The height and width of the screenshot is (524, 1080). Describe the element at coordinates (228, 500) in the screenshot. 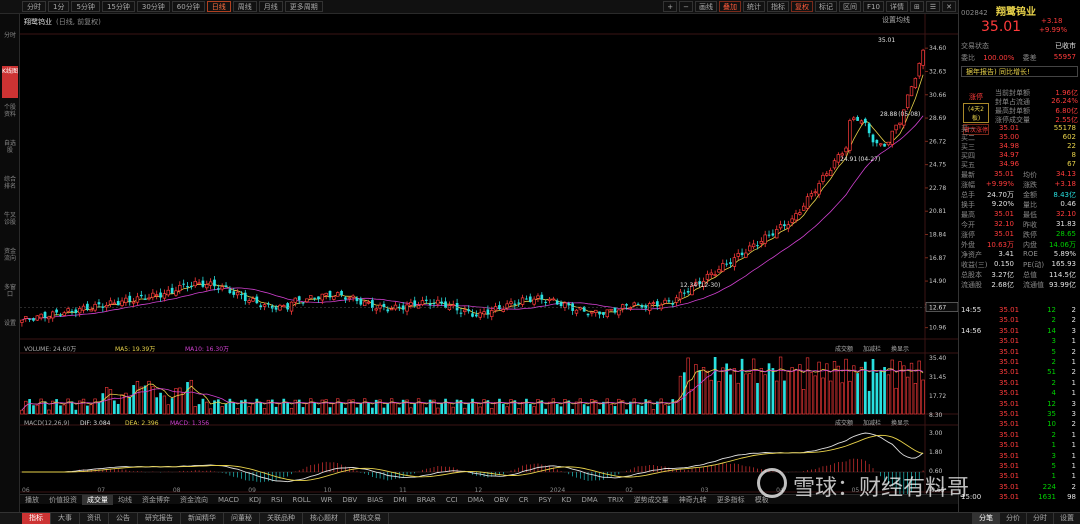

I see `indicator-tab-6: MACD` at that location.